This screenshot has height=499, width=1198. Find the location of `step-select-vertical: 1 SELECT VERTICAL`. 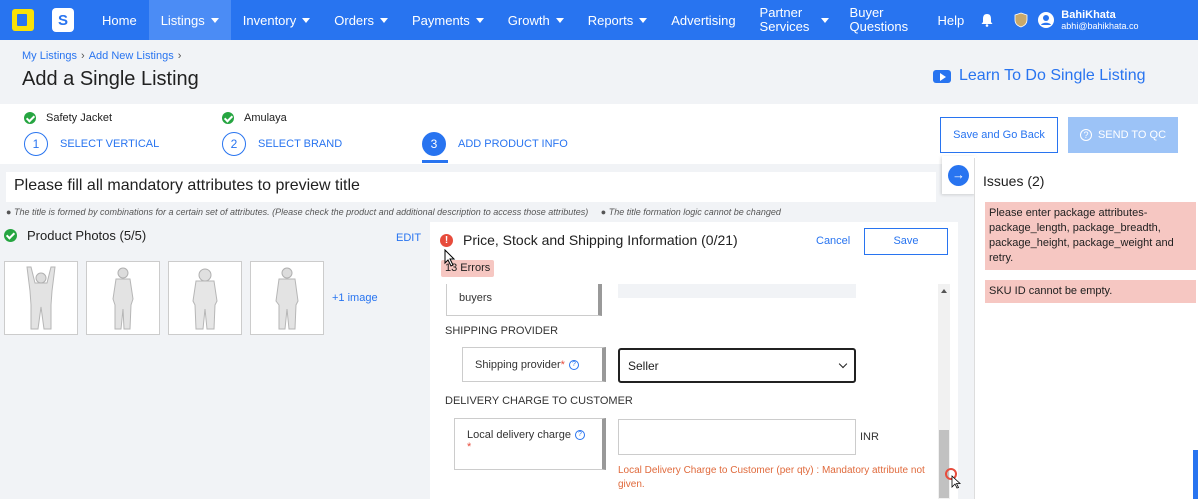

step-select-vertical: 1 SELECT VERTICAL is located at coordinates (91, 144).